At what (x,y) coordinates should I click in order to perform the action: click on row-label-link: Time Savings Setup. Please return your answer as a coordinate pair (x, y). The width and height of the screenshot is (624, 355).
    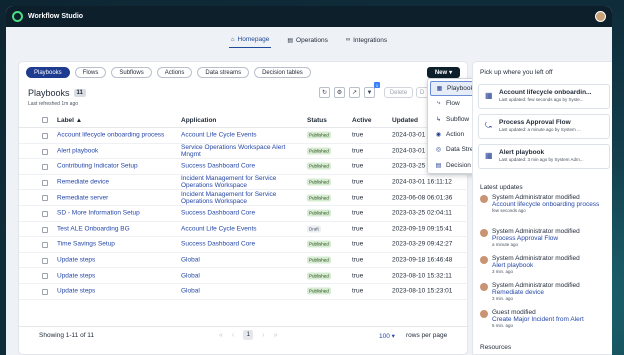
    Looking at the image, I should click on (86, 244).